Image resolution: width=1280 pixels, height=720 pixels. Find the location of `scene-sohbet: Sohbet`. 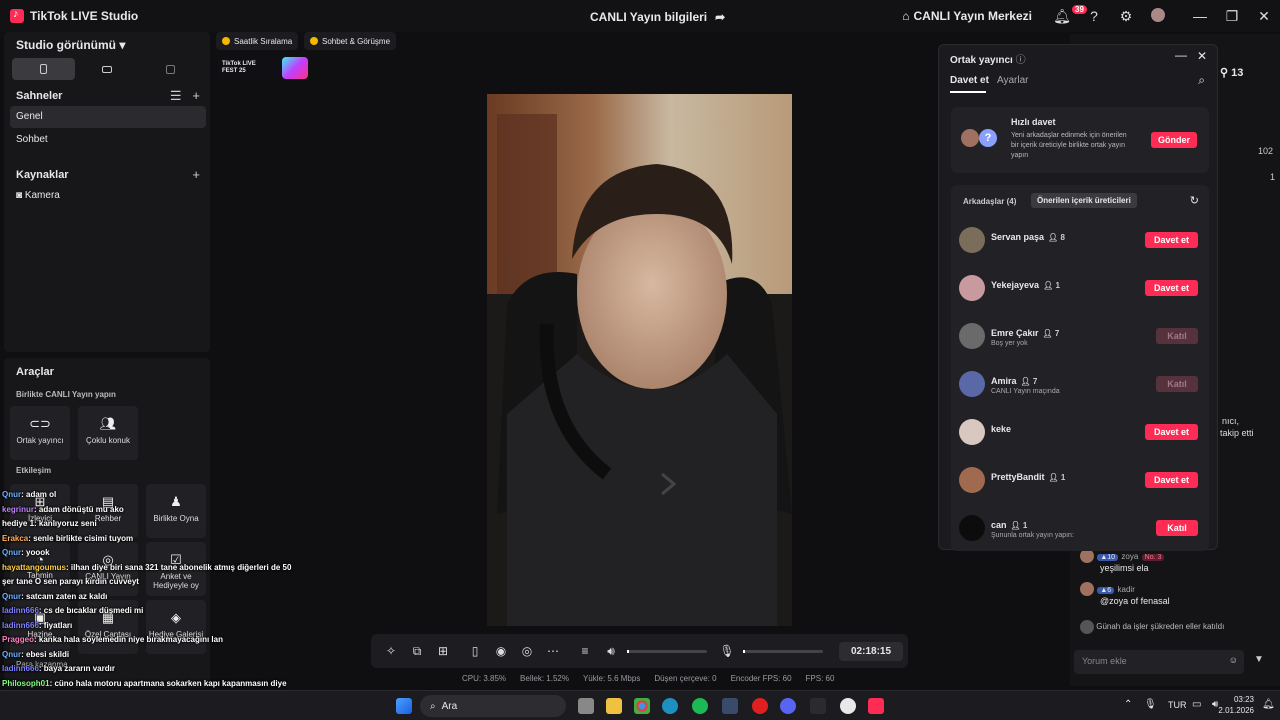

scene-sohbet: Sohbet is located at coordinates (108, 140).